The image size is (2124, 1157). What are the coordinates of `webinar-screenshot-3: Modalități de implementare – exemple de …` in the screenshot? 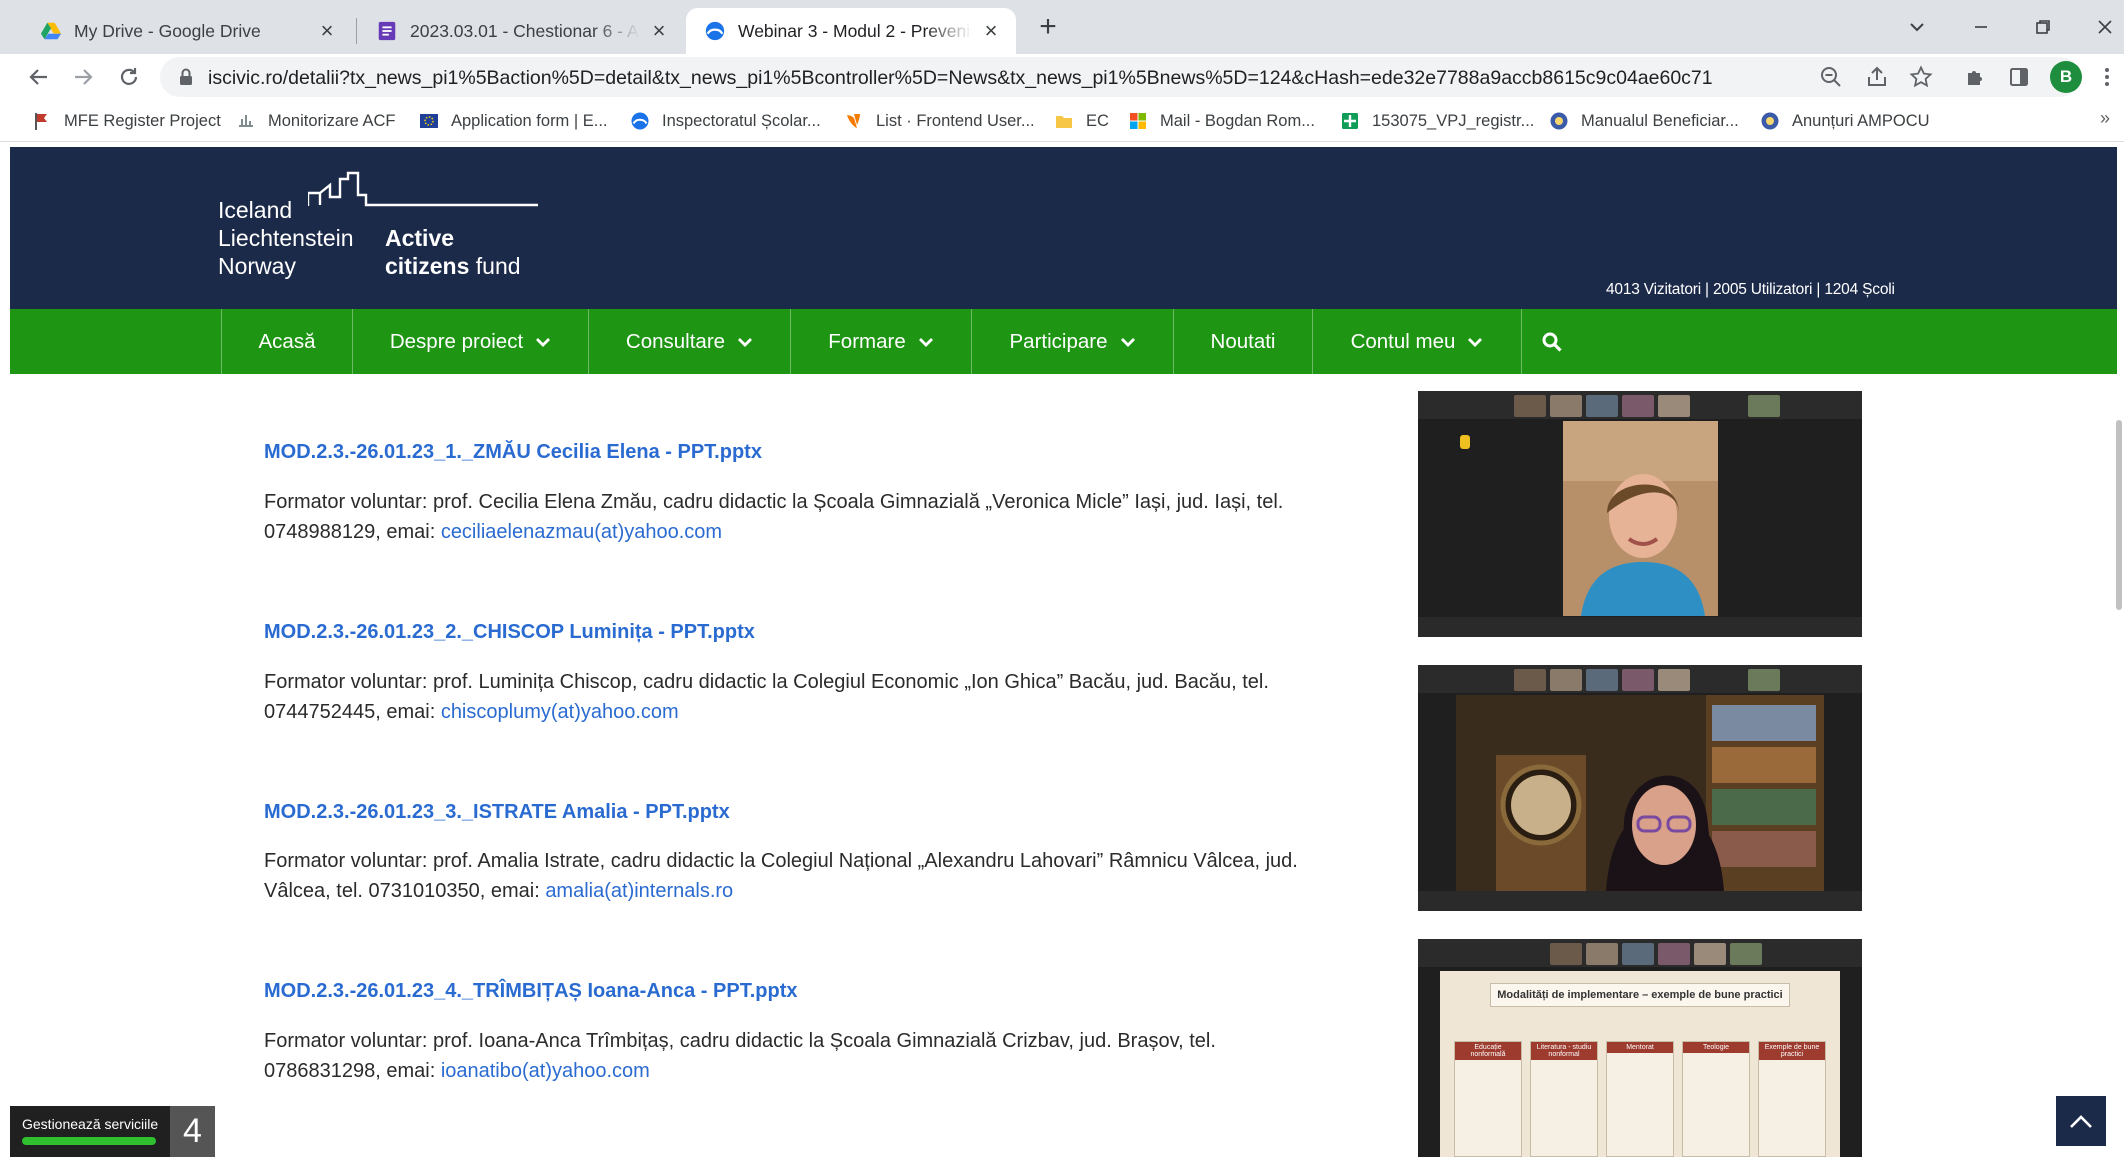 It's located at (1640, 1048).